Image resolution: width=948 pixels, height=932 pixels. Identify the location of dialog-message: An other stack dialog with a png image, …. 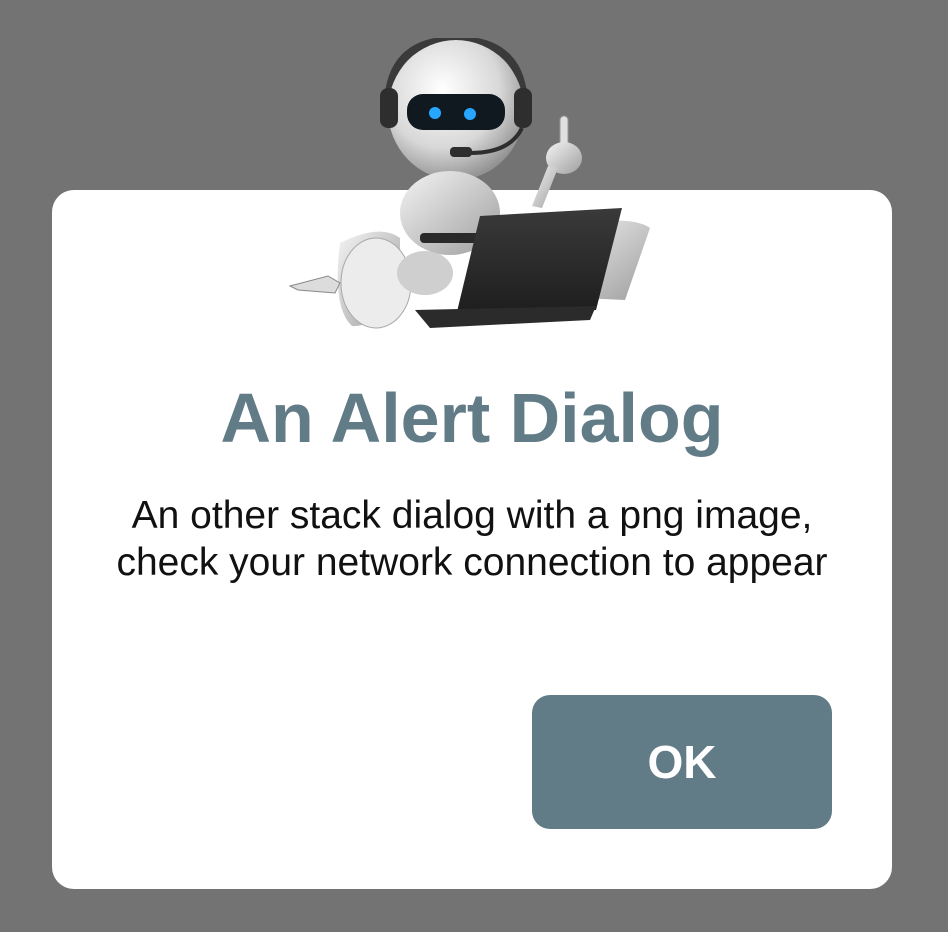
(472, 539).